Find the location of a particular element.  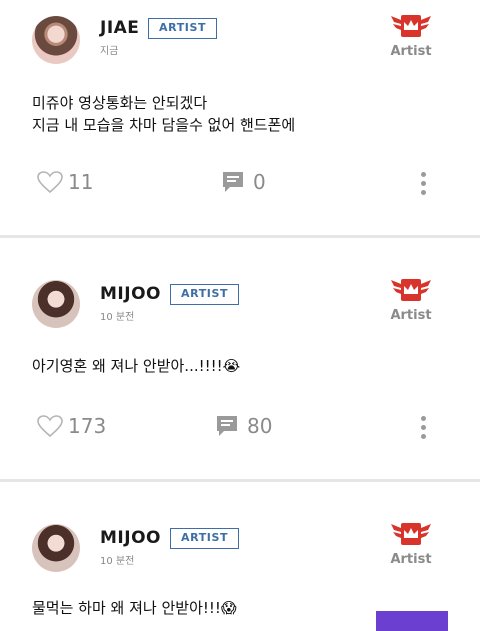

post-content: 물먹는 하마 왜 져나 안받아!!!😱 is located at coordinates (134, 608).